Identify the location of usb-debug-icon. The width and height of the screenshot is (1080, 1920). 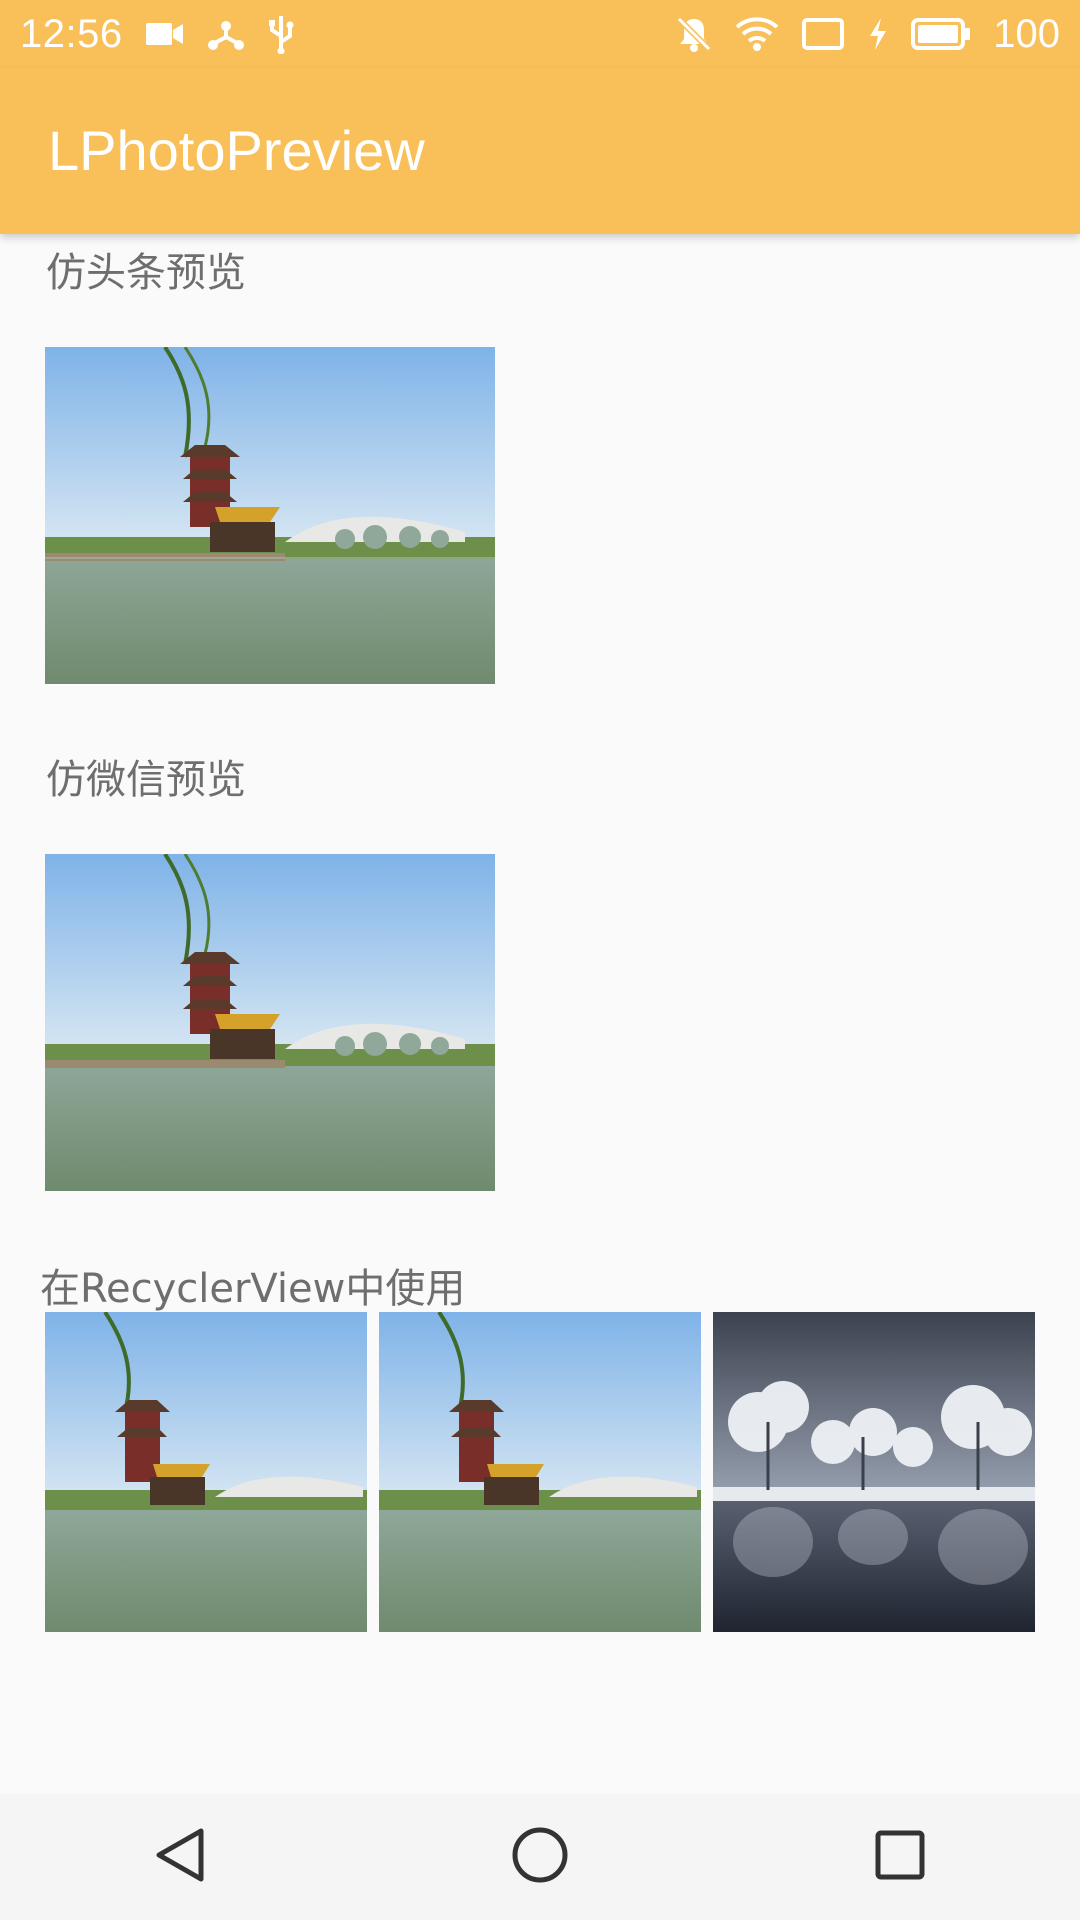
(281, 34).